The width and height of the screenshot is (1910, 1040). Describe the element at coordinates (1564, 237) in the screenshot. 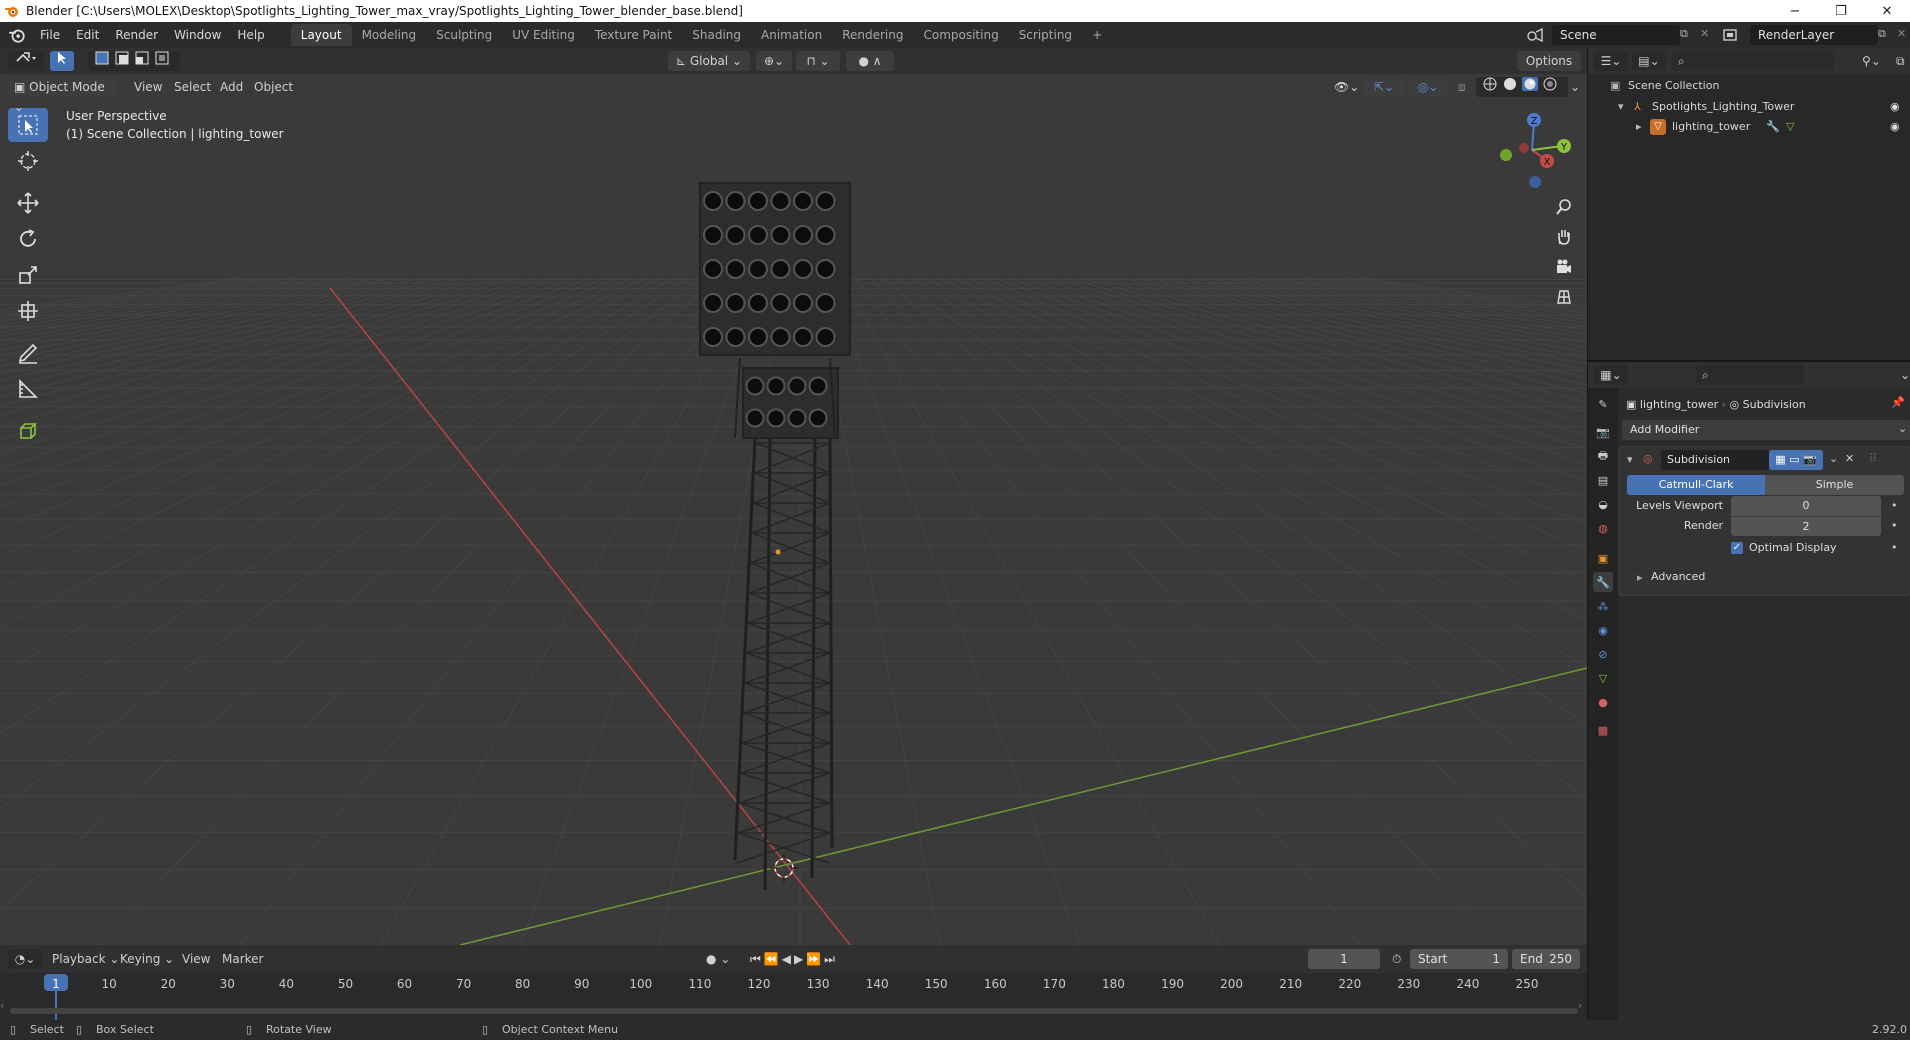

I see `pan-view-button` at that location.